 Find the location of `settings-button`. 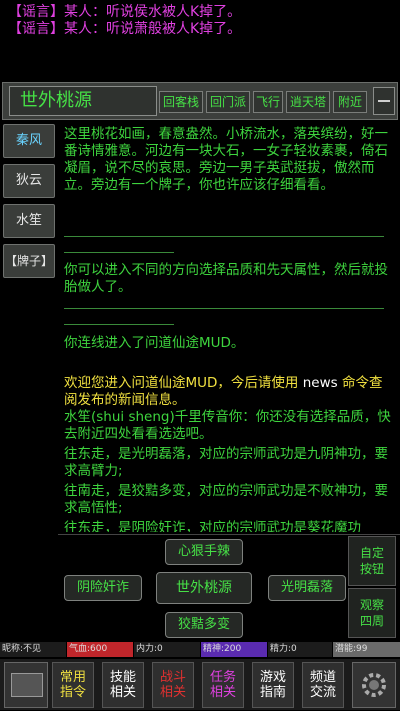

settings-button is located at coordinates (374, 685).